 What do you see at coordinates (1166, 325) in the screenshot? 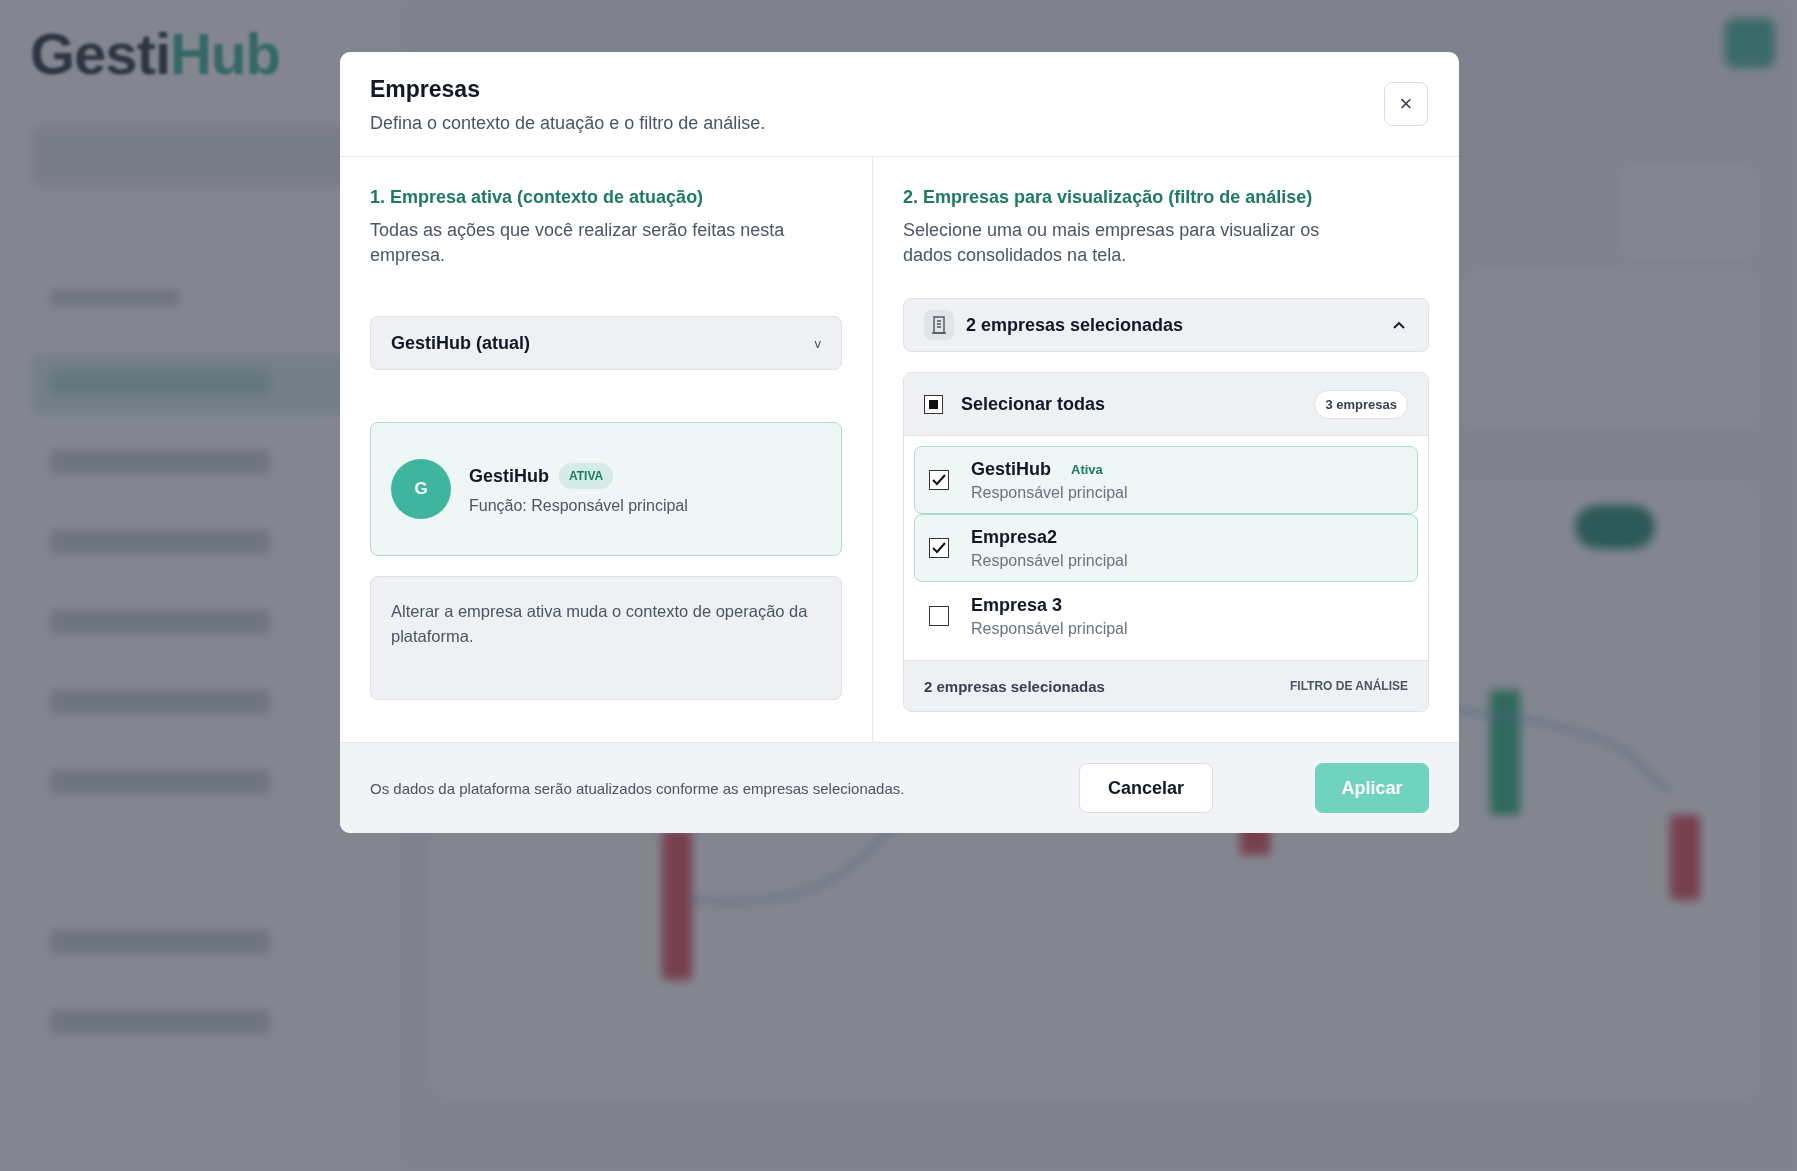
I see `companies-dropdown: 2 empresas selecionadas` at bounding box center [1166, 325].